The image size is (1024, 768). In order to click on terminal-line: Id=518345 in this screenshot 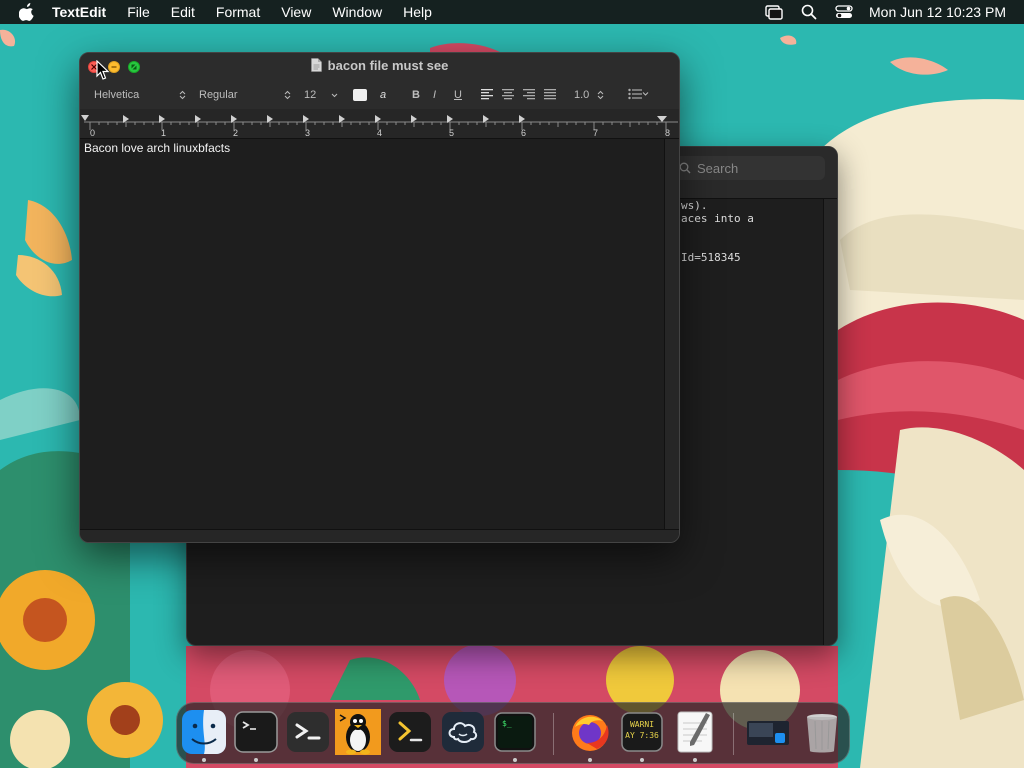, I will do `click(711, 257)`.